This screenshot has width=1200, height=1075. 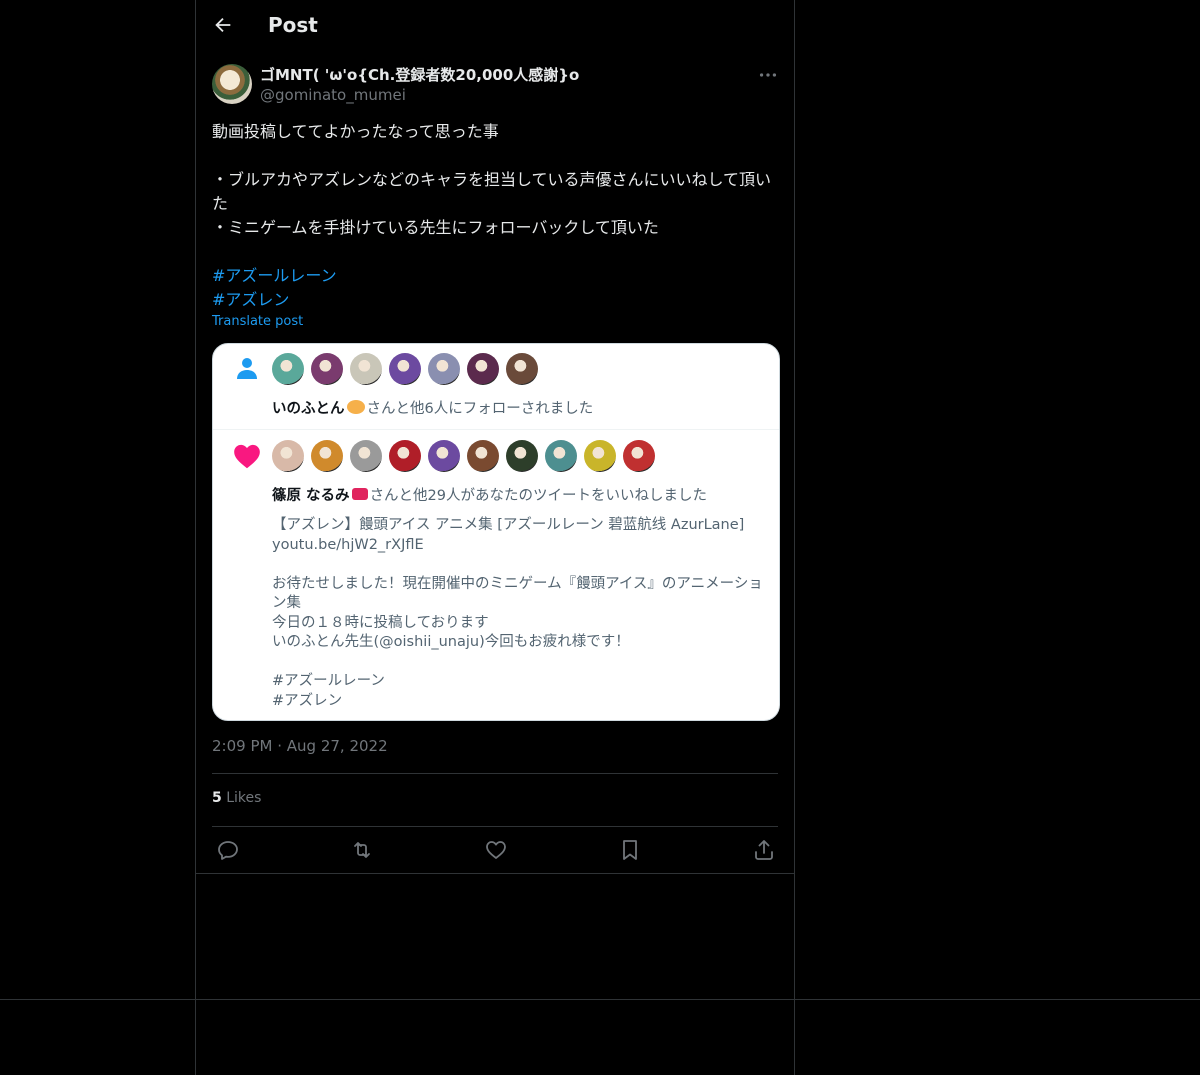 I want to click on repost-icon, so click(x=362, y=850).